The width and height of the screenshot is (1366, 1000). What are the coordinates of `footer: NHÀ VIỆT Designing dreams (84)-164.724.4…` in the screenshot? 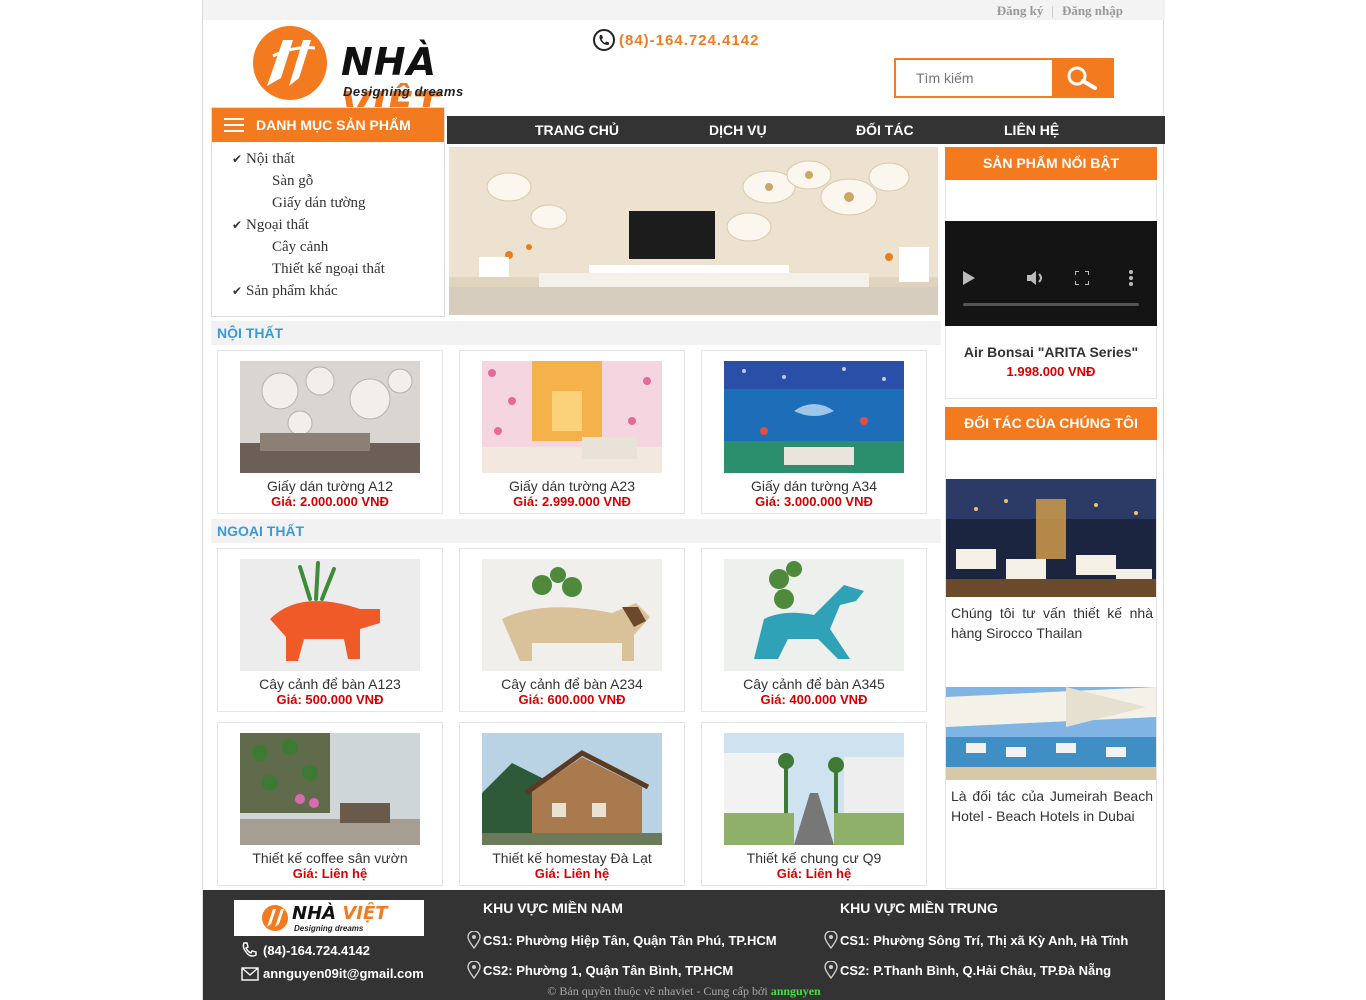 It's located at (684, 945).